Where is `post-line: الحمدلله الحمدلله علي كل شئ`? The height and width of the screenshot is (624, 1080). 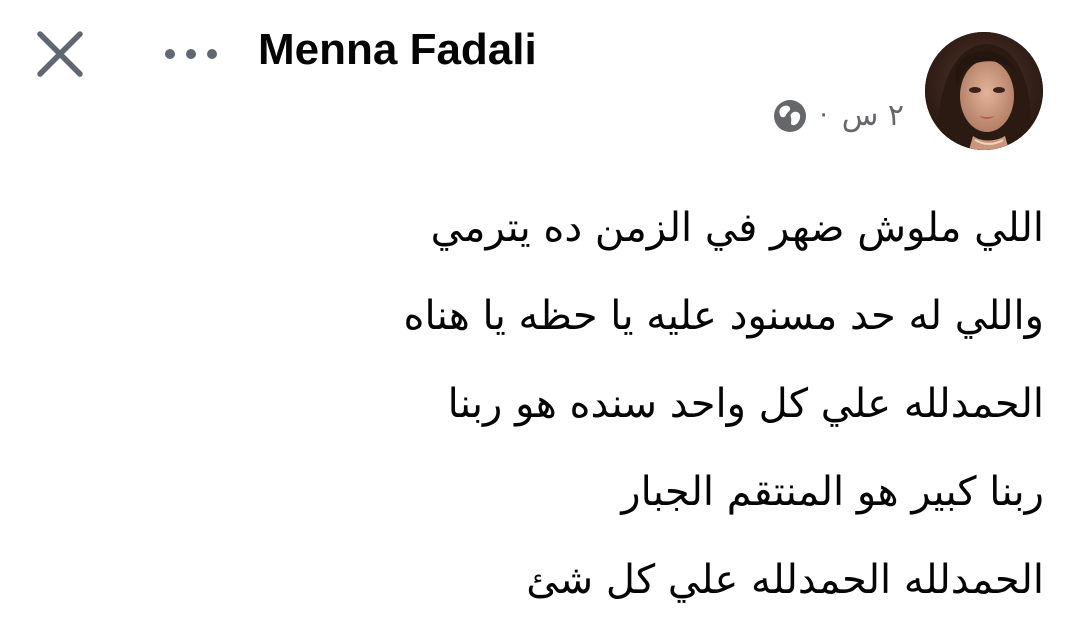
post-line: الحمدلله الحمدلله علي كل شئ is located at coordinates (785, 580).